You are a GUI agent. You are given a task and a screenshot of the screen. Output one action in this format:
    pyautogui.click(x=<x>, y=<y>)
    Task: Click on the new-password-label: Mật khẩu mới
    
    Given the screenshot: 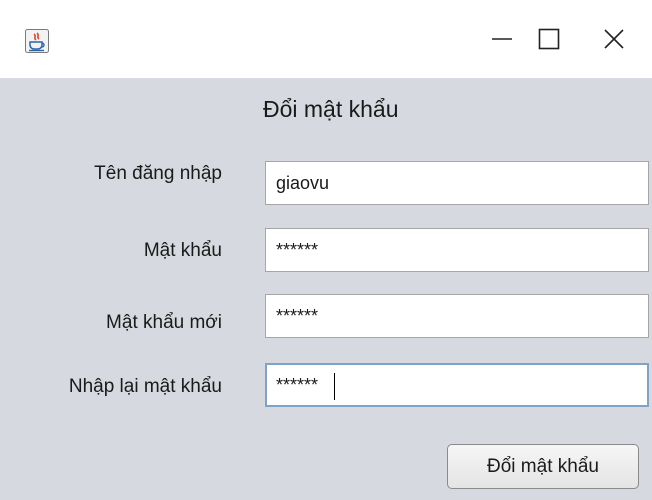 What is the action you would take?
    pyautogui.click(x=164, y=322)
    